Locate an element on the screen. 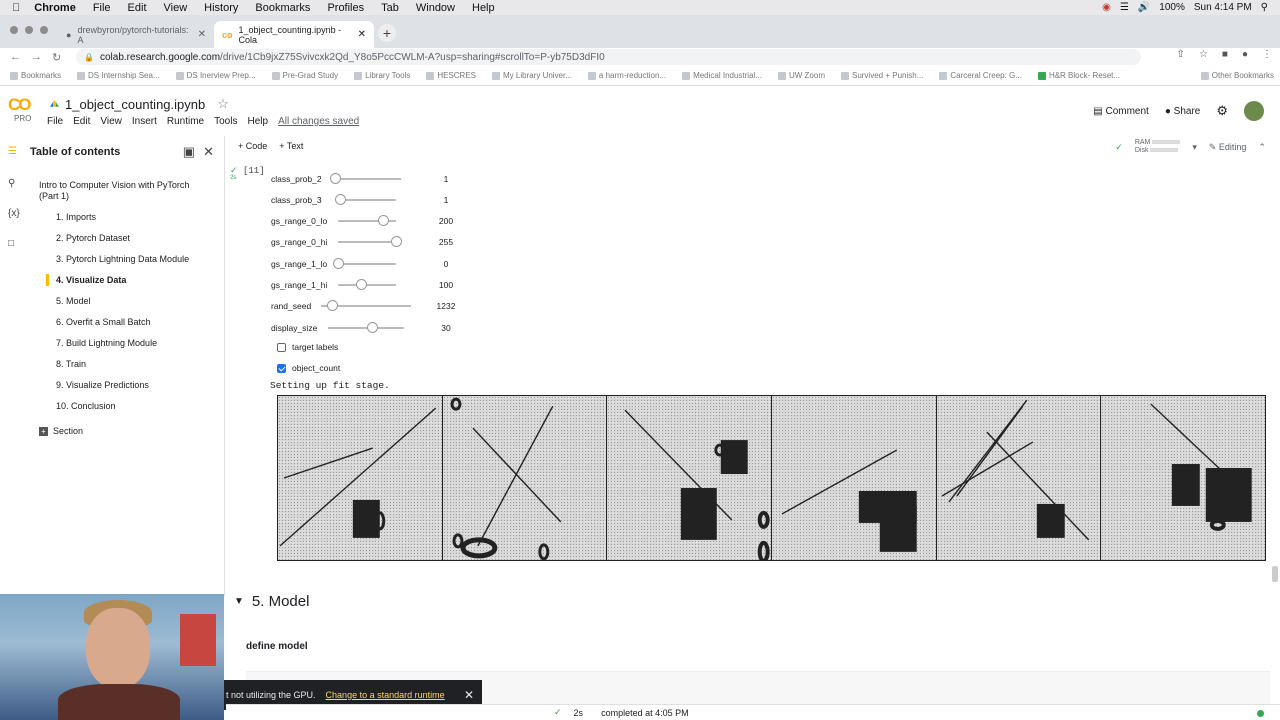  menu-runtime: Runtime is located at coordinates (185, 121).